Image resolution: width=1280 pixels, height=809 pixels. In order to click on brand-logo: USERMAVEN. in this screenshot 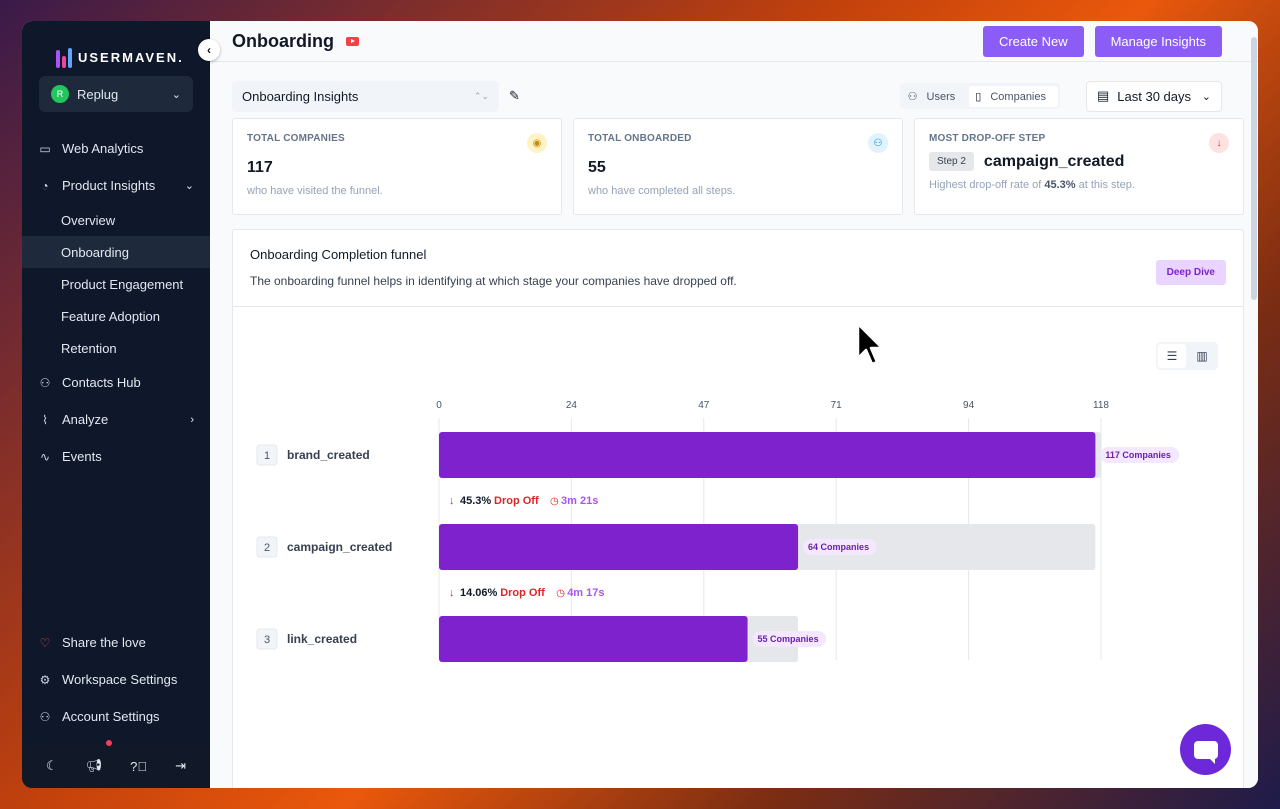, I will do `click(116, 48)`.